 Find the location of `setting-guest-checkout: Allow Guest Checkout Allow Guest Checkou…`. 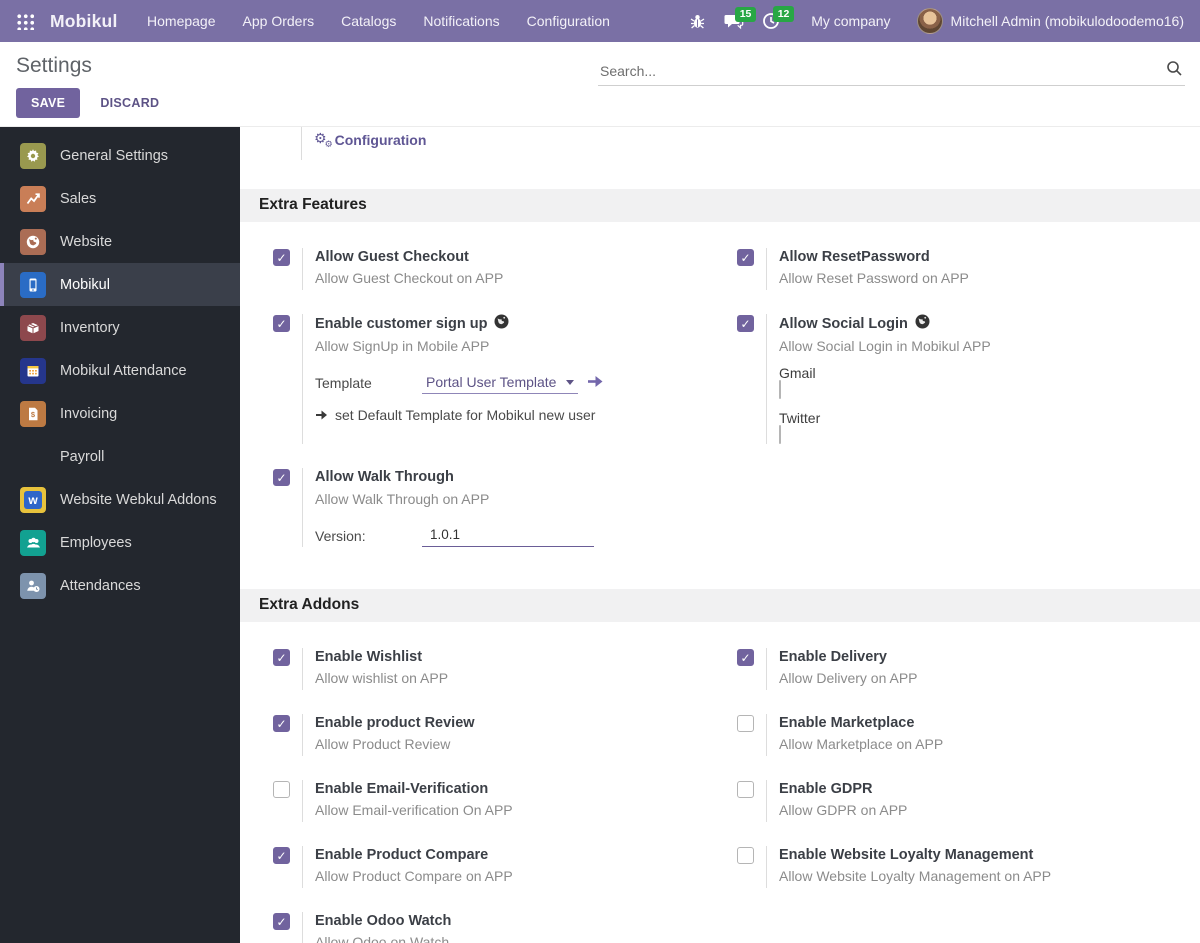

setting-guest-checkout: Allow Guest Checkout Allow Guest Checkou… is located at coordinates (505, 268).